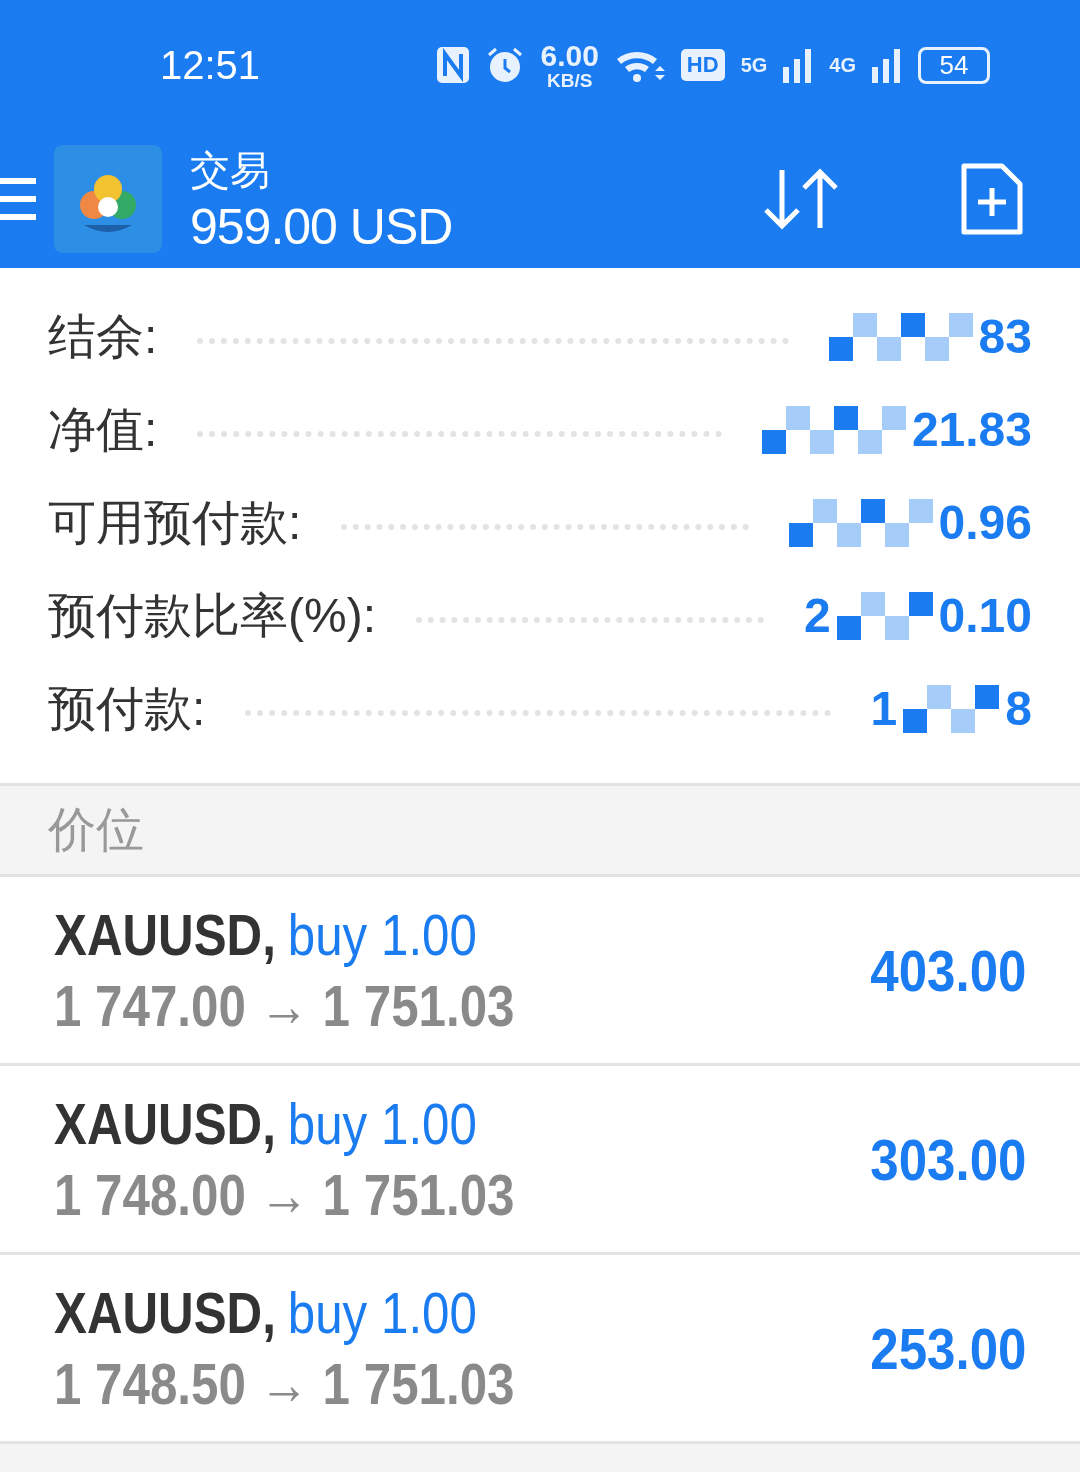  Describe the element at coordinates (540, 971) in the screenshot. I see `position-row: XAUUSD, buy 1.00 1 747.00 → 1 751.03 403.00` at that location.